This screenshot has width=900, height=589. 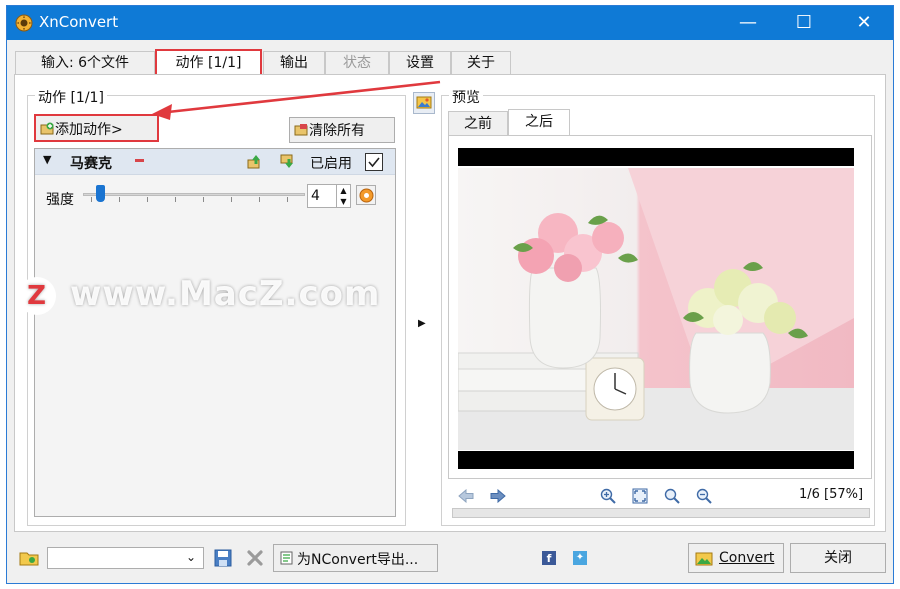 I want to click on image-preview-icon, so click(x=424, y=102).